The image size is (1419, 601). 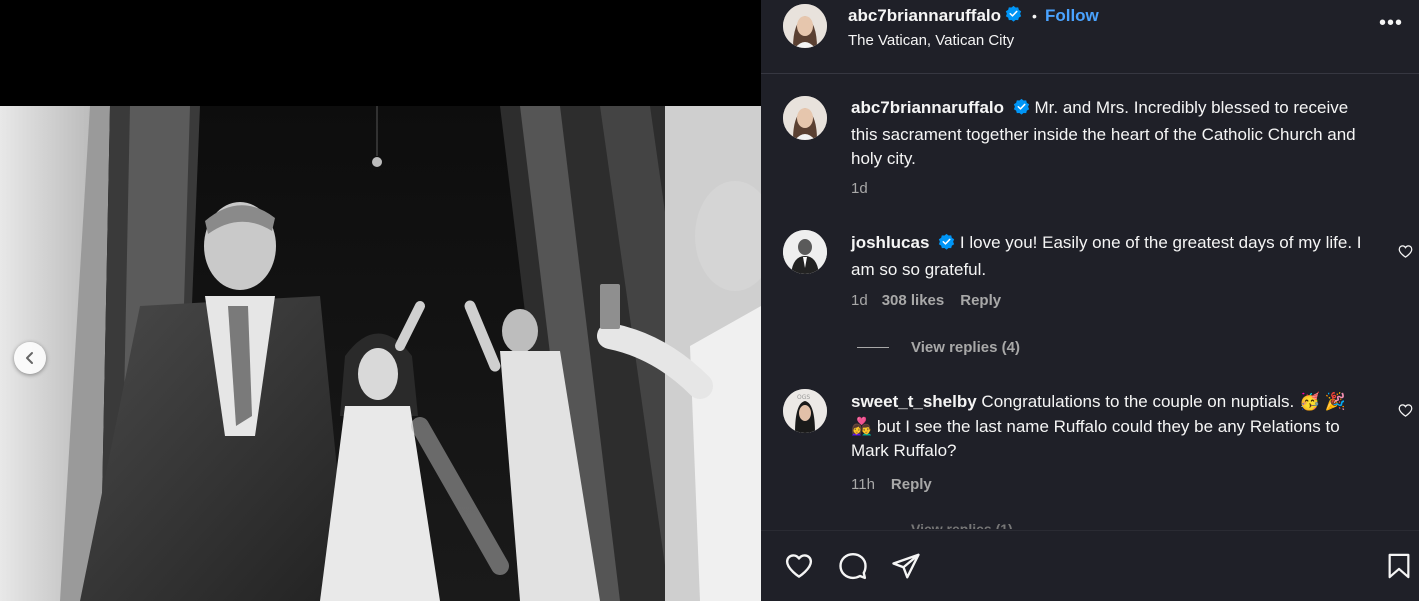 What do you see at coordinates (862, 426) in the screenshot?
I see `couple-emoji: 👩‍❤️‍👨` at bounding box center [862, 426].